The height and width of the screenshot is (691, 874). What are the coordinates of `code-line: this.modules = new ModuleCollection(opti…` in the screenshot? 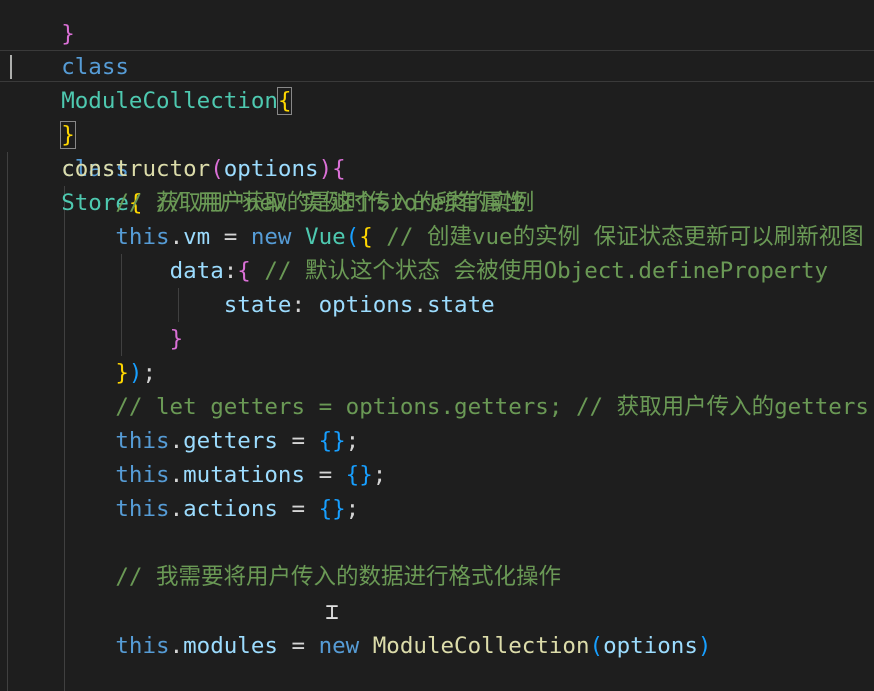 It's located at (359, 646).